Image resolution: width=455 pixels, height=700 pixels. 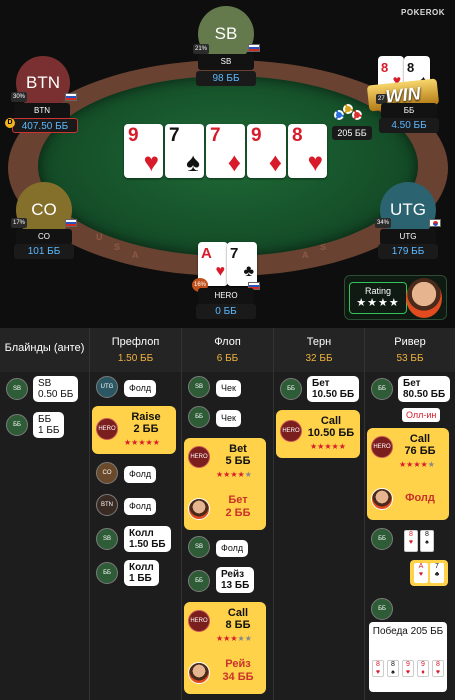 I want to click on seat-stat-badge: 21%, so click(x=201, y=49).